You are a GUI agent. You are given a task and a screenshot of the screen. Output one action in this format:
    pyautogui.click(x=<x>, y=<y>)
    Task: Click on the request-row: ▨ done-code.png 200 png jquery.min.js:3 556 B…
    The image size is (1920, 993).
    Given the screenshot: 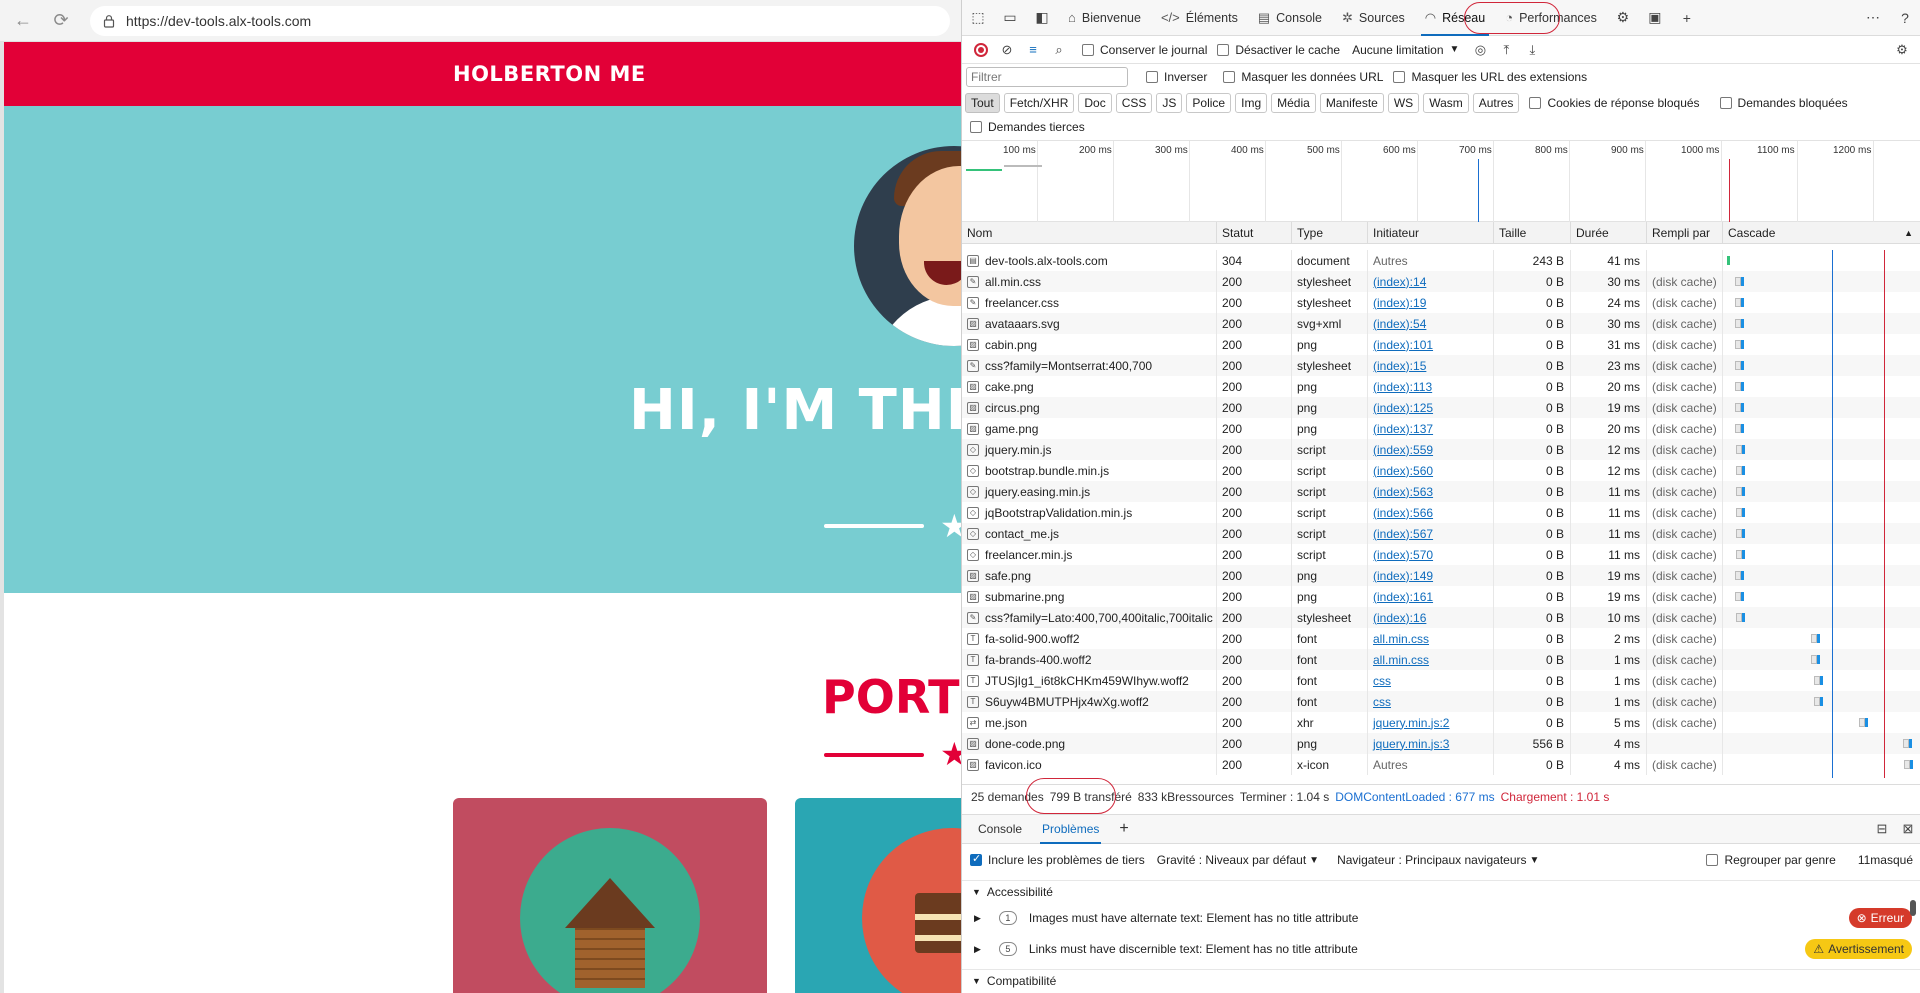 What is the action you would take?
    pyautogui.click(x=1441, y=743)
    